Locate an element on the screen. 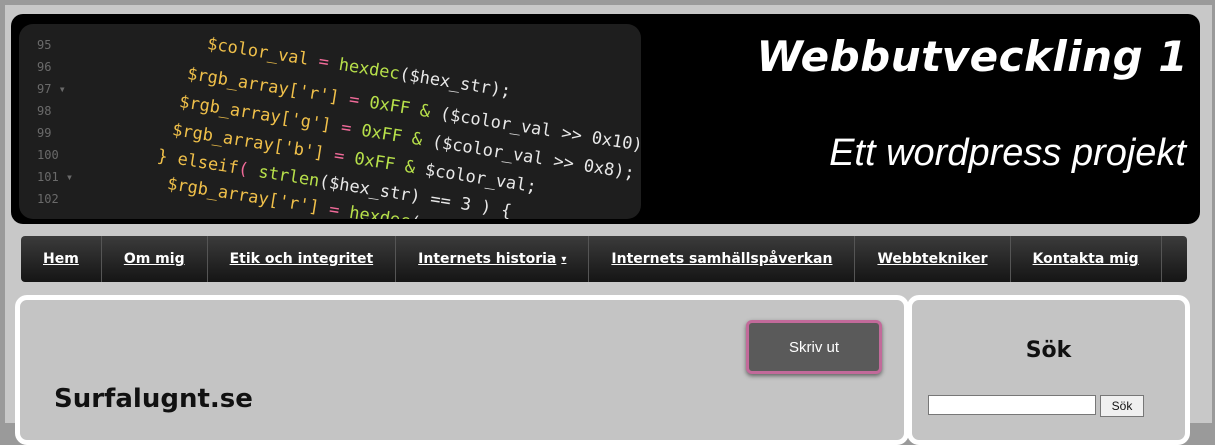  print-button: Skriv ut is located at coordinates (814, 347).